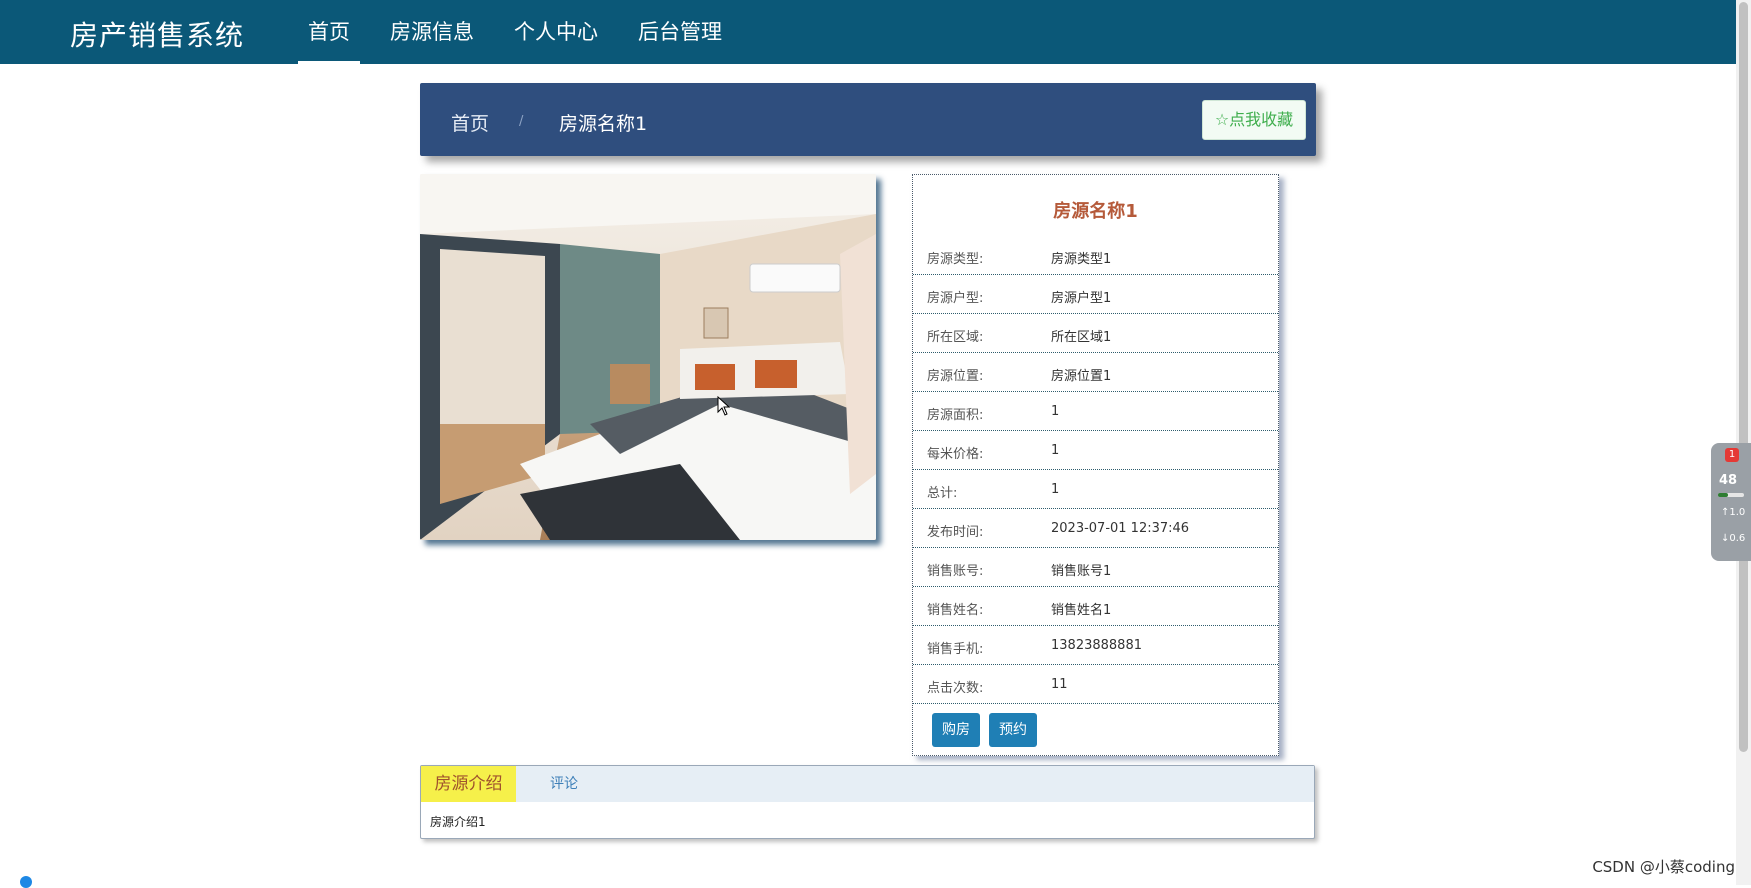  Describe the element at coordinates (1059, 684) in the screenshot. I see `detail-value: 11` at that location.